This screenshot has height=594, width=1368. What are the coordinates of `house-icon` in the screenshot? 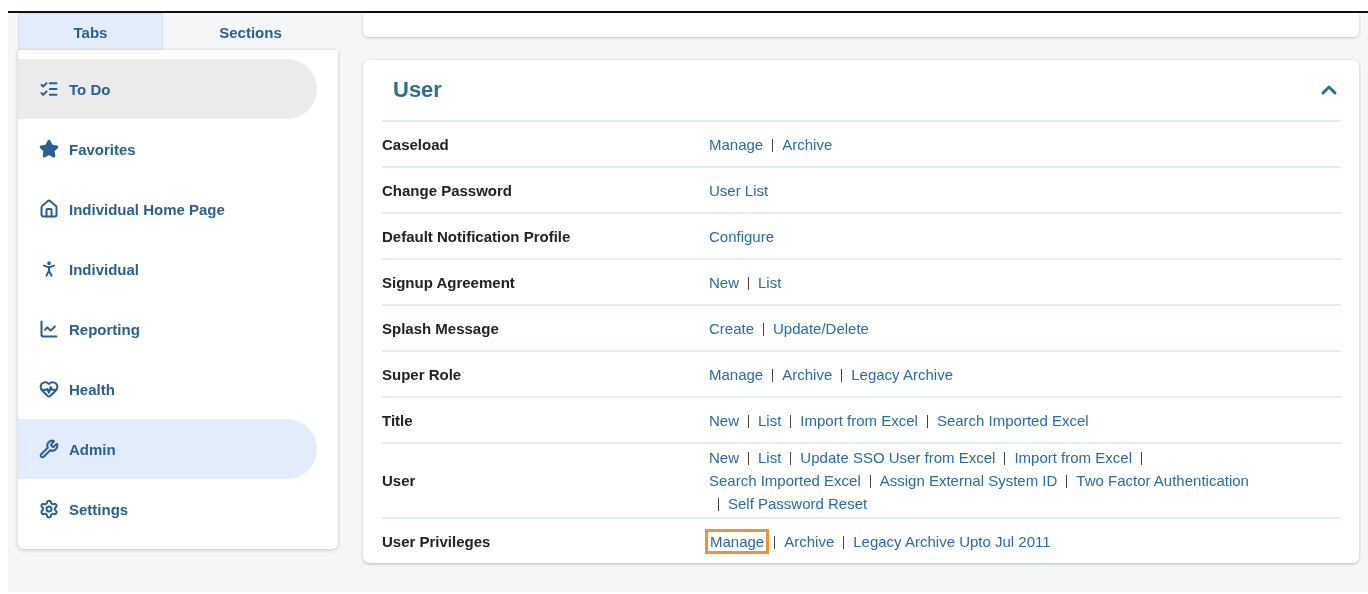 It's located at (49, 209).